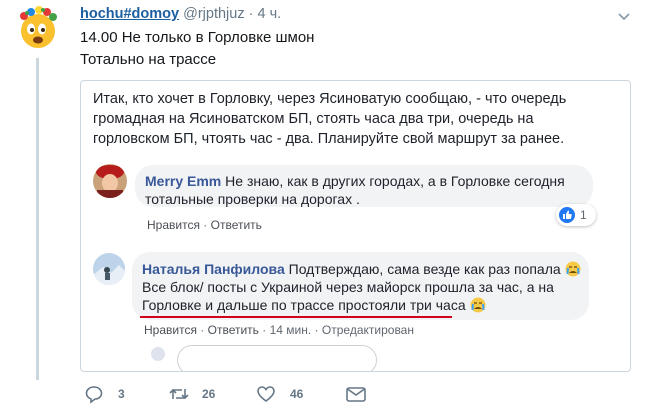 The image size is (647, 412). Describe the element at coordinates (38, 28) in the screenshot. I see `author-avatar` at that location.